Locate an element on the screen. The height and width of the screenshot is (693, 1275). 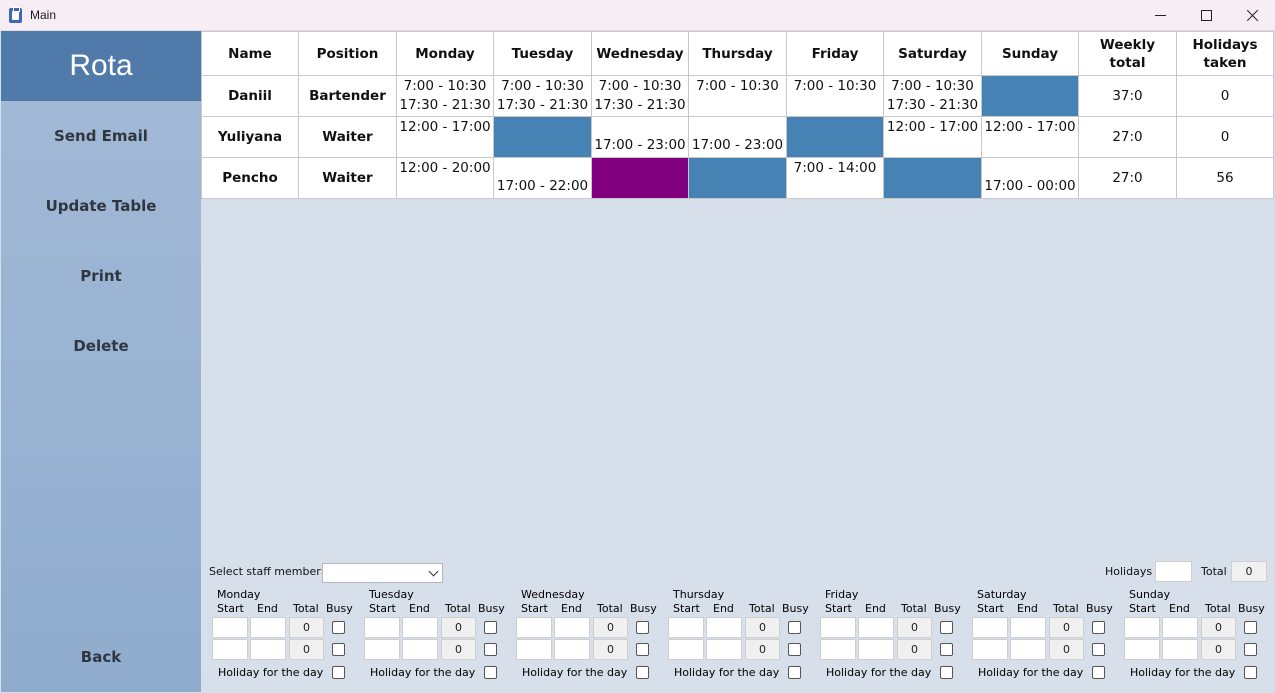
cell-tuesday is located at coordinates (542, 137).